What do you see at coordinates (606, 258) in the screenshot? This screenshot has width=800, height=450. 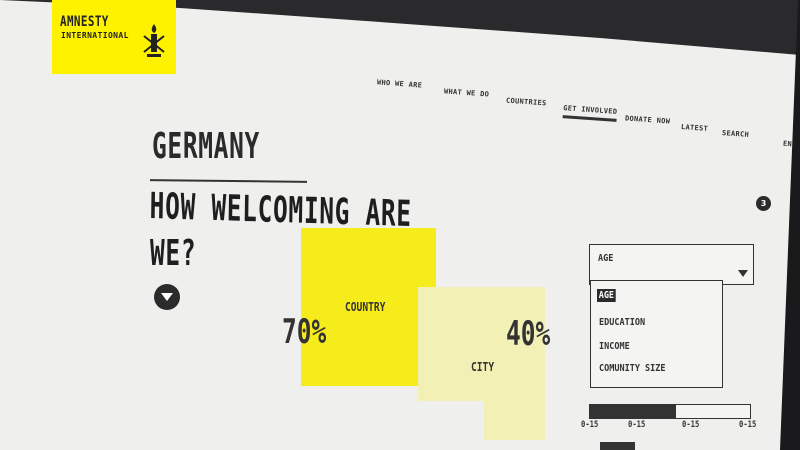 I see `filter-selected-value: AGE` at bounding box center [606, 258].